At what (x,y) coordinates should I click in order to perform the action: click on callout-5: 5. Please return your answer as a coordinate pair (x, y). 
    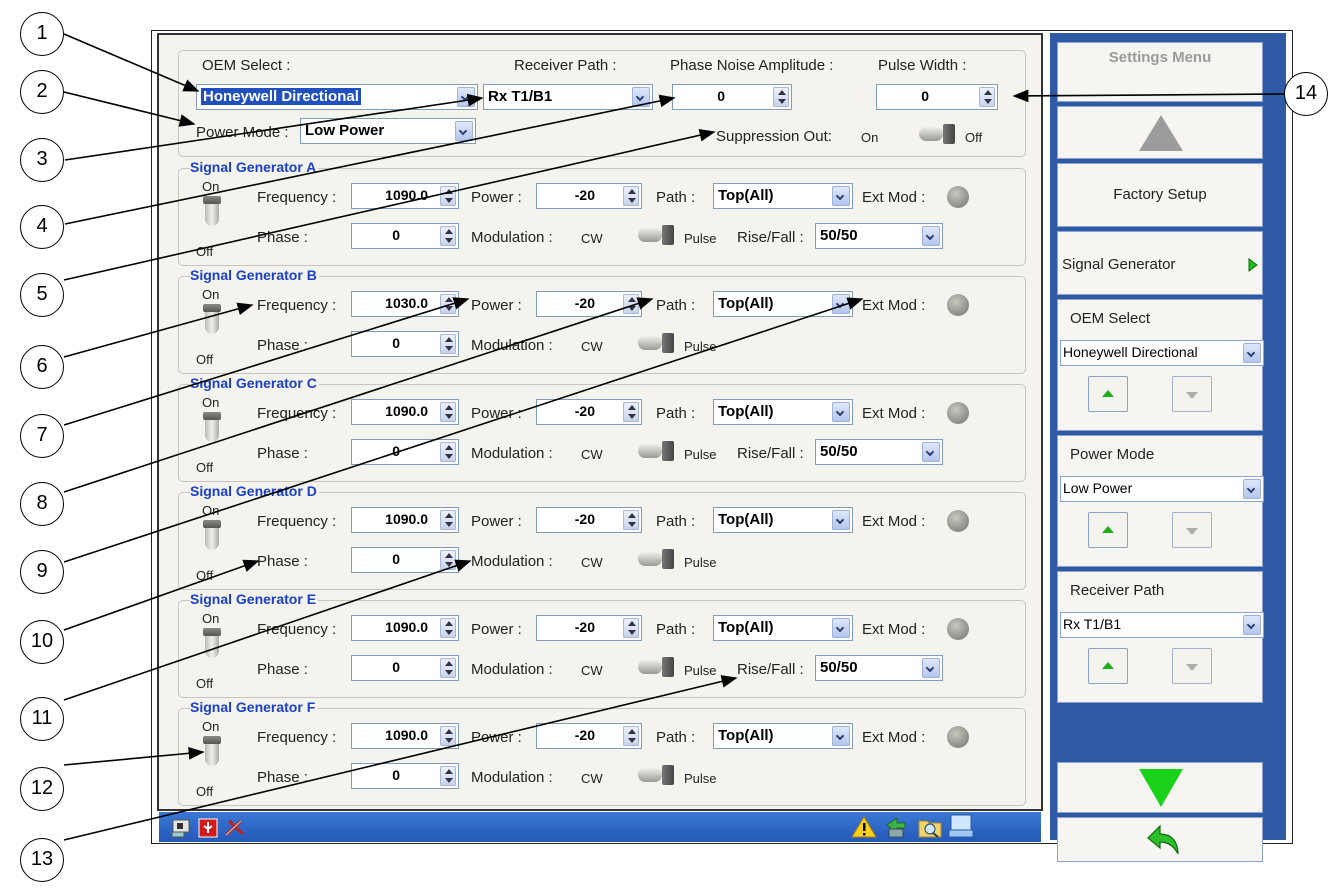
    Looking at the image, I should click on (42, 295).